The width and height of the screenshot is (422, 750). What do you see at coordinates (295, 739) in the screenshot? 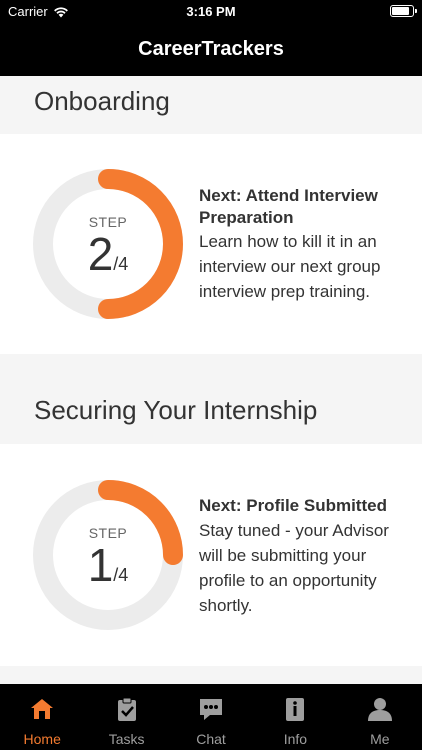
I see `tab-label: Info` at bounding box center [295, 739].